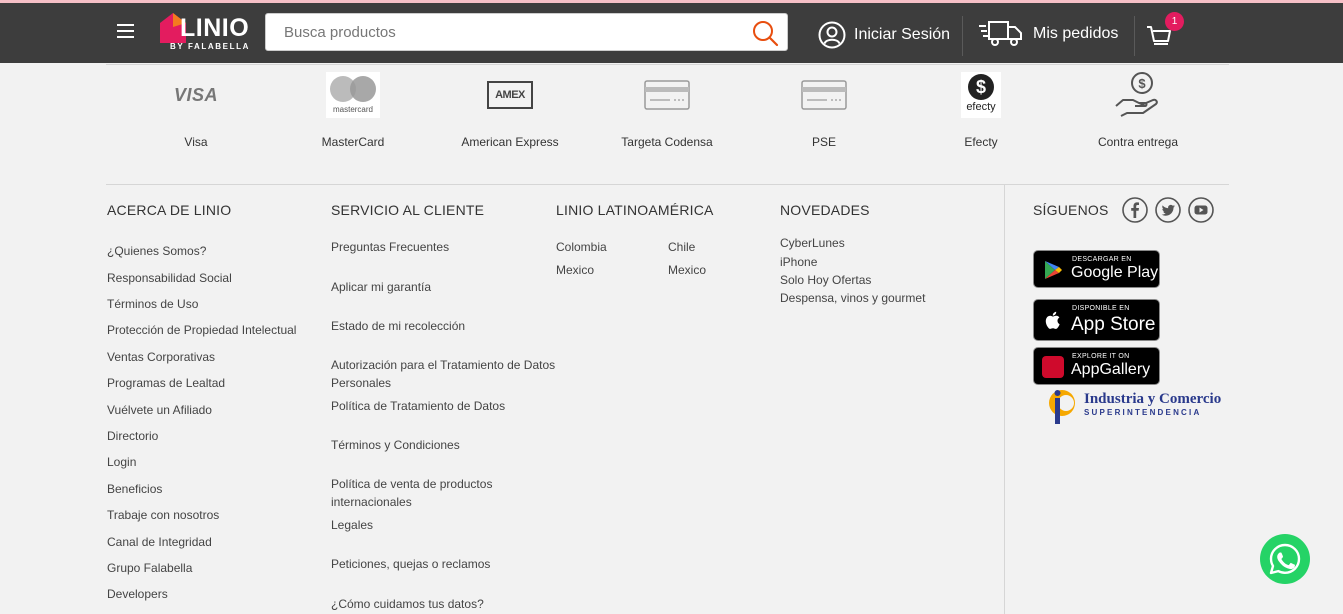 Image resolution: width=1343 pixels, height=614 pixels. Describe the element at coordinates (1115, 272) in the screenshot. I see `store-name: Google Play` at that location.